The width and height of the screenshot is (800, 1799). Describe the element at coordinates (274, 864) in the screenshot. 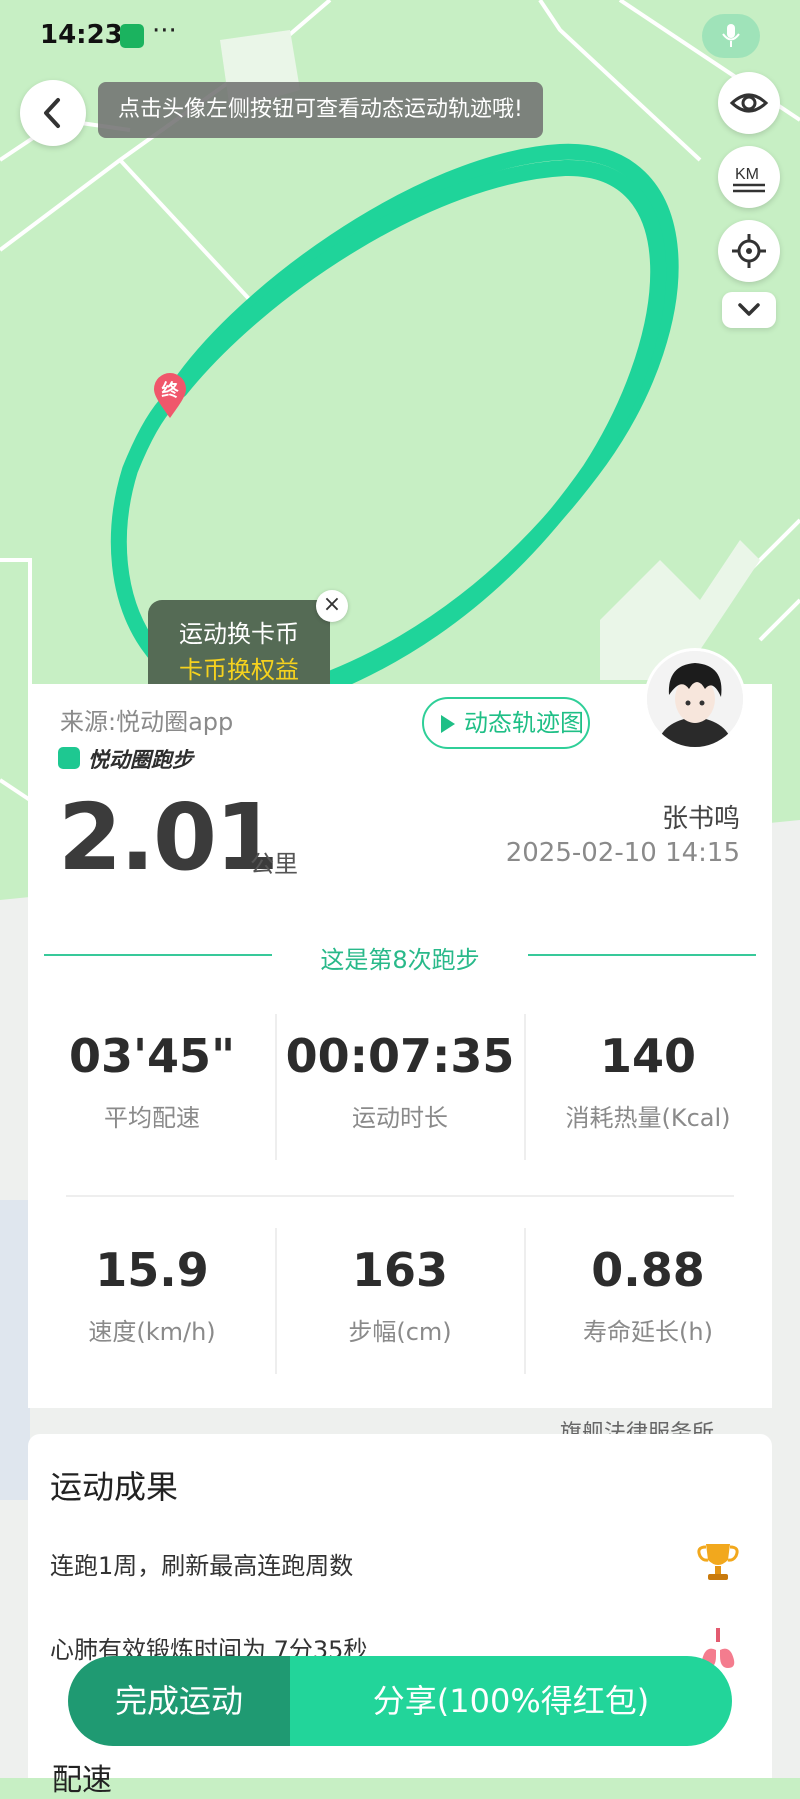

I see `distance-unit: 公里` at that location.